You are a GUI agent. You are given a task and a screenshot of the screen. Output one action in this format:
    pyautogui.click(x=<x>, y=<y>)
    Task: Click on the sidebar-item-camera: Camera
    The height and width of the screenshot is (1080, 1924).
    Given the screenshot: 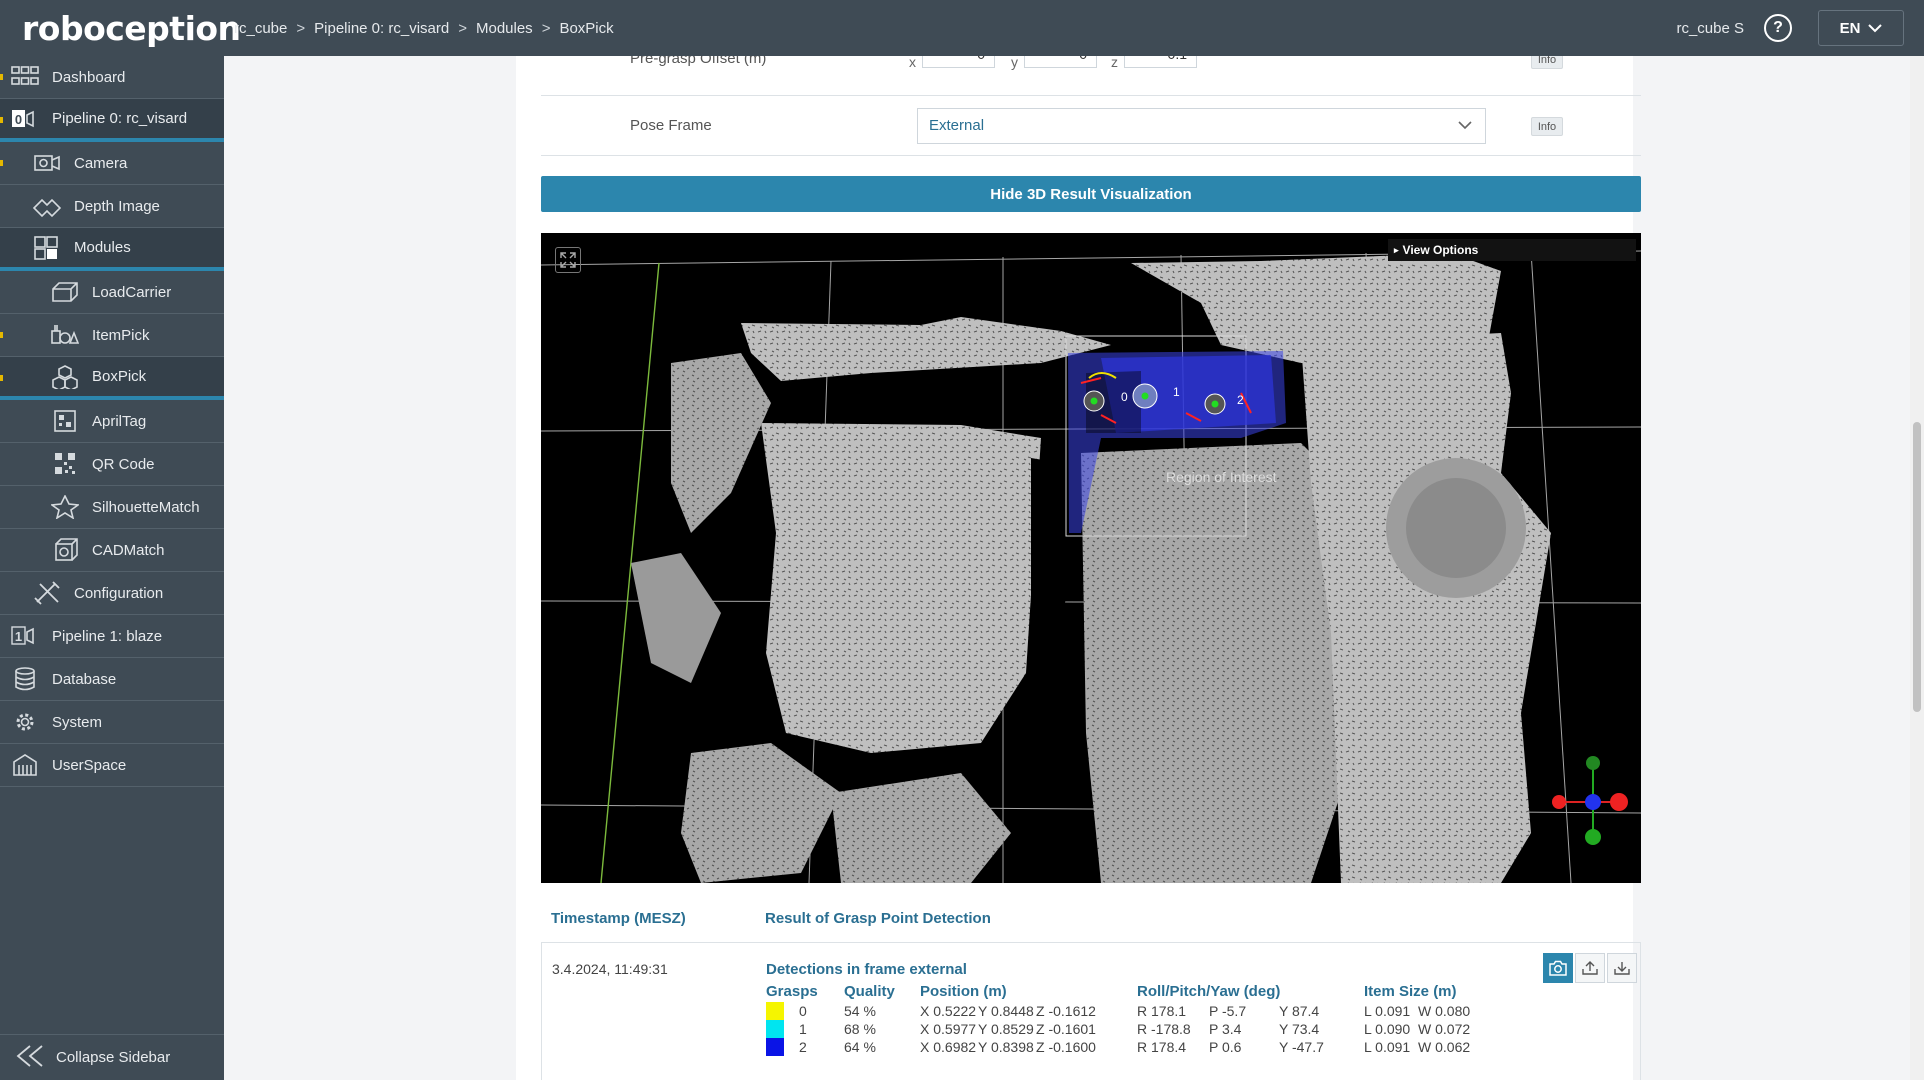 What is the action you would take?
    pyautogui.click(x=112, y=163)
    